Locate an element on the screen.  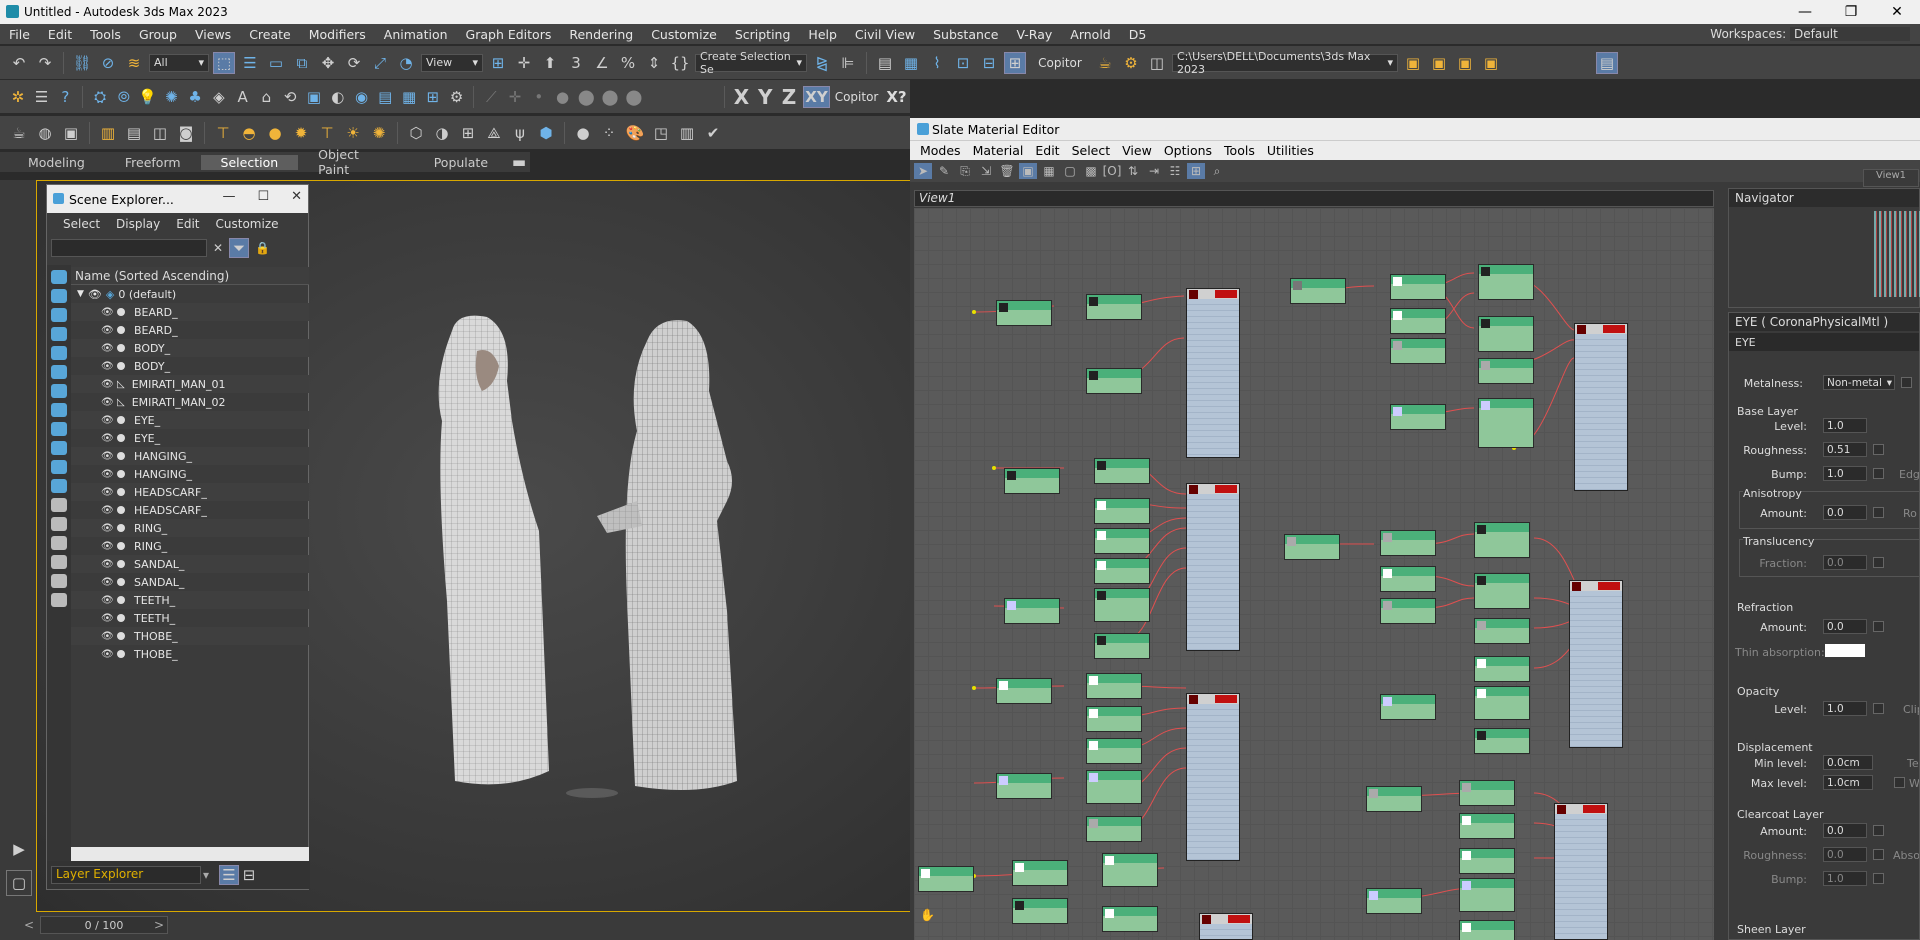
filter-bones-icon is located at coordinates (59, 429).